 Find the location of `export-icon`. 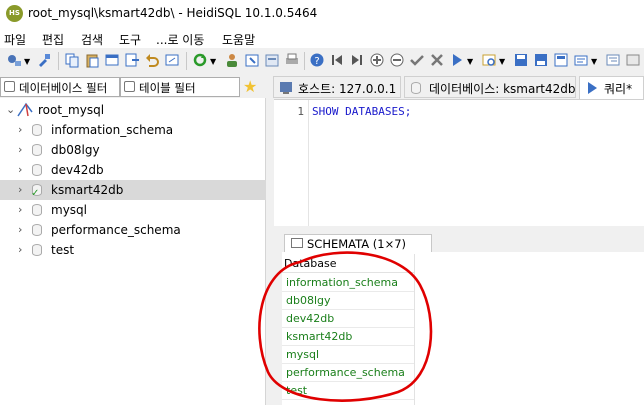

export-icon is located at coordinates (132, 60).